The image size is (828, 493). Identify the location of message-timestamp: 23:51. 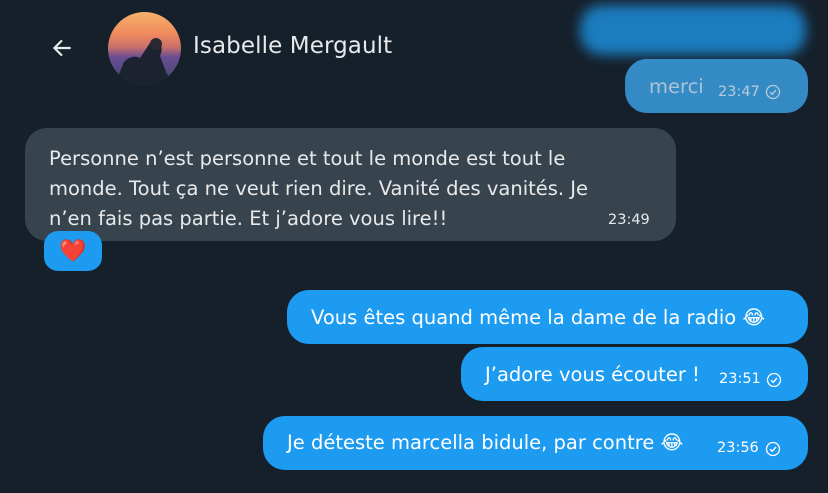
(740, 379).